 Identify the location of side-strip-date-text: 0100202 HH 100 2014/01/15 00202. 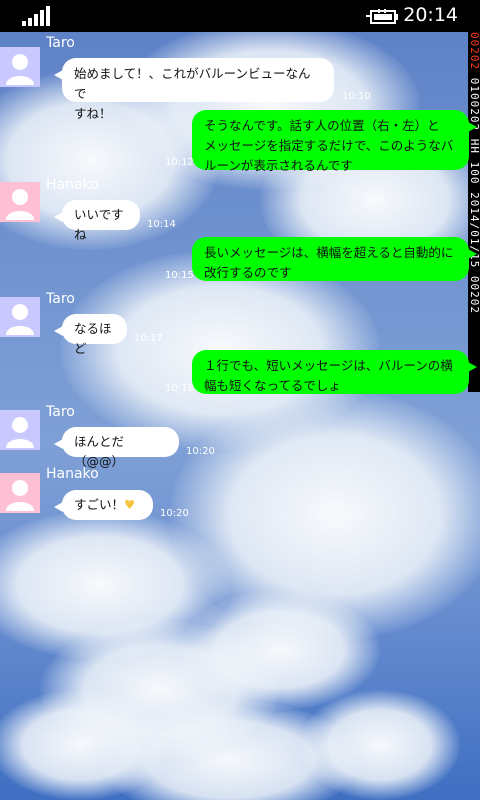
(474, 196).